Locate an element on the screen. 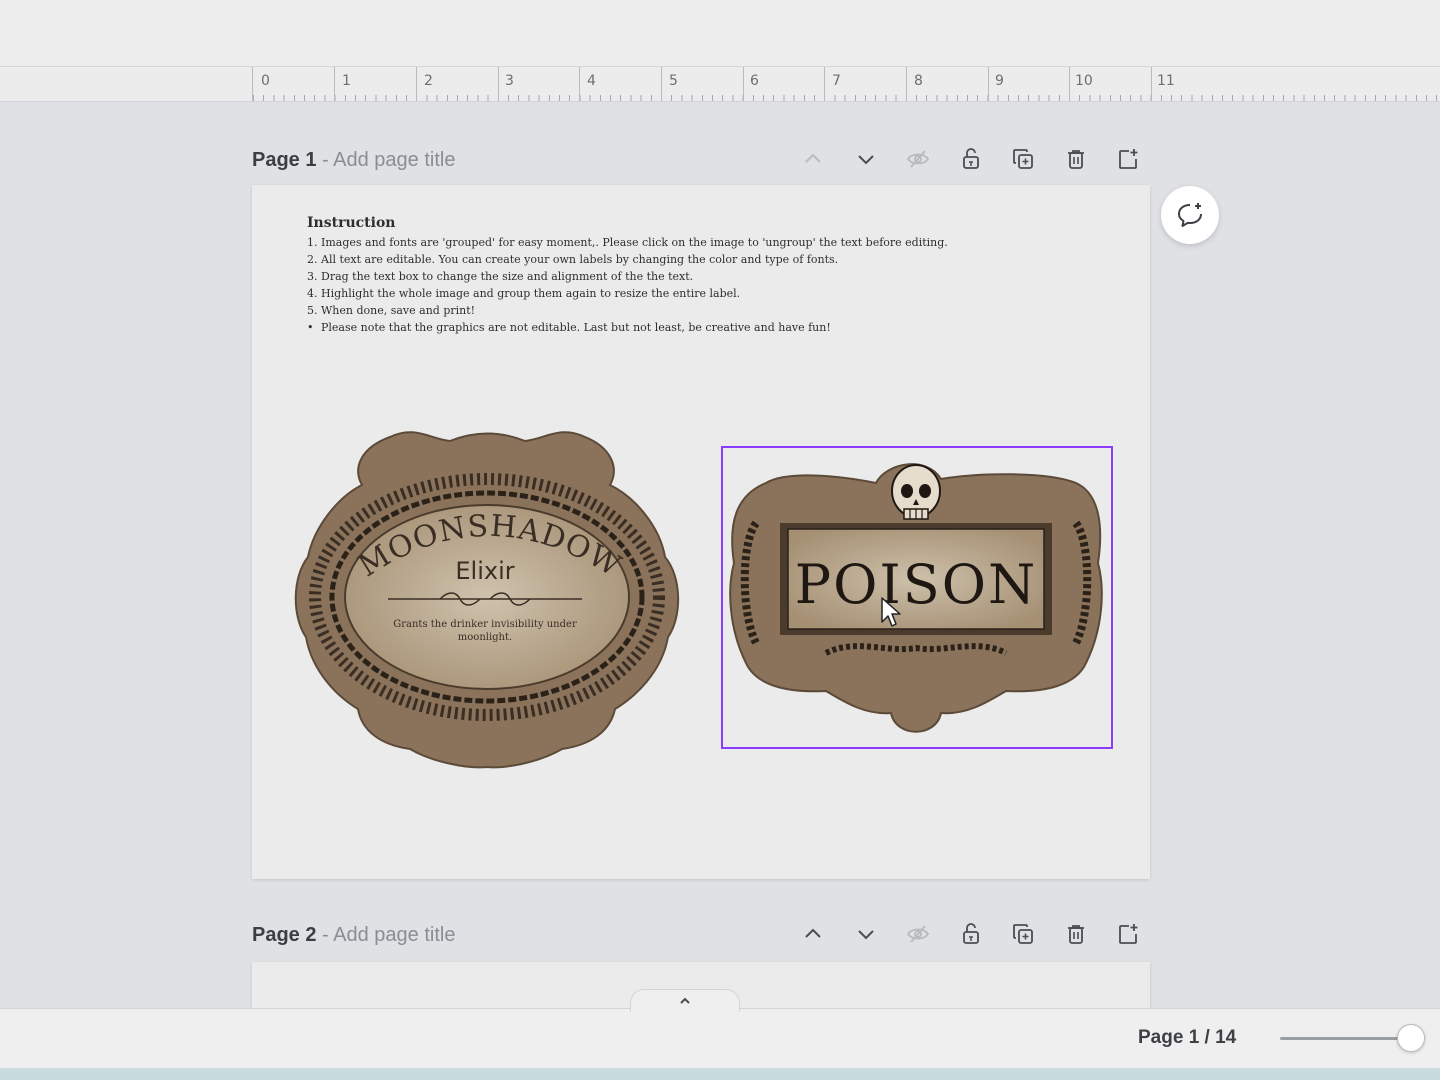  zoom-slider-track is located at coordinates (1345, 1038).